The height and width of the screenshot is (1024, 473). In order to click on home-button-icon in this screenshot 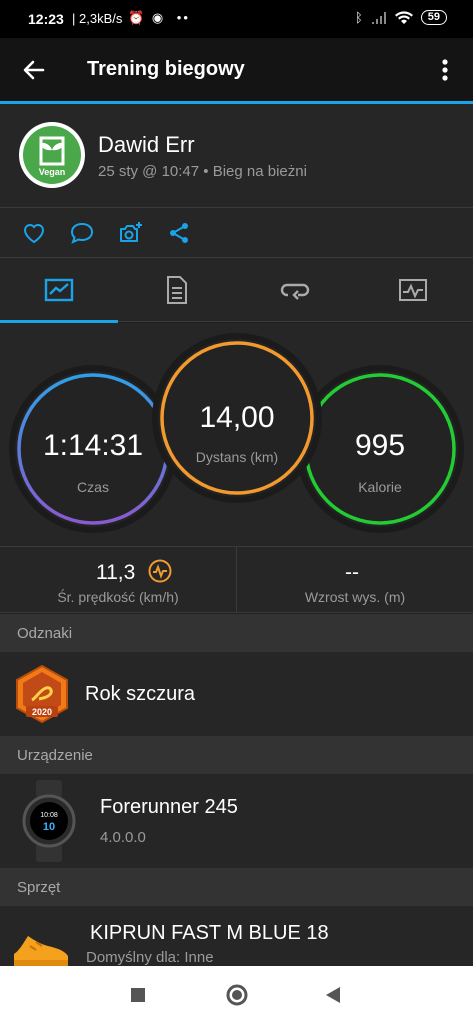, I will do `click(237, 995)`.